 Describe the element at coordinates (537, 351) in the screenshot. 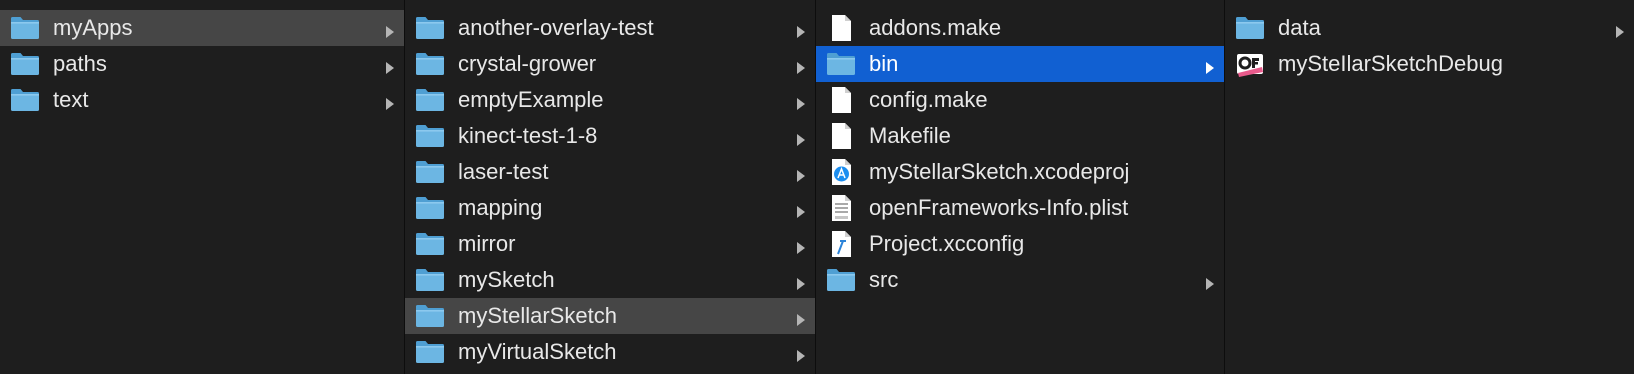

I see `item-label: myVirtualSketch` at that location.